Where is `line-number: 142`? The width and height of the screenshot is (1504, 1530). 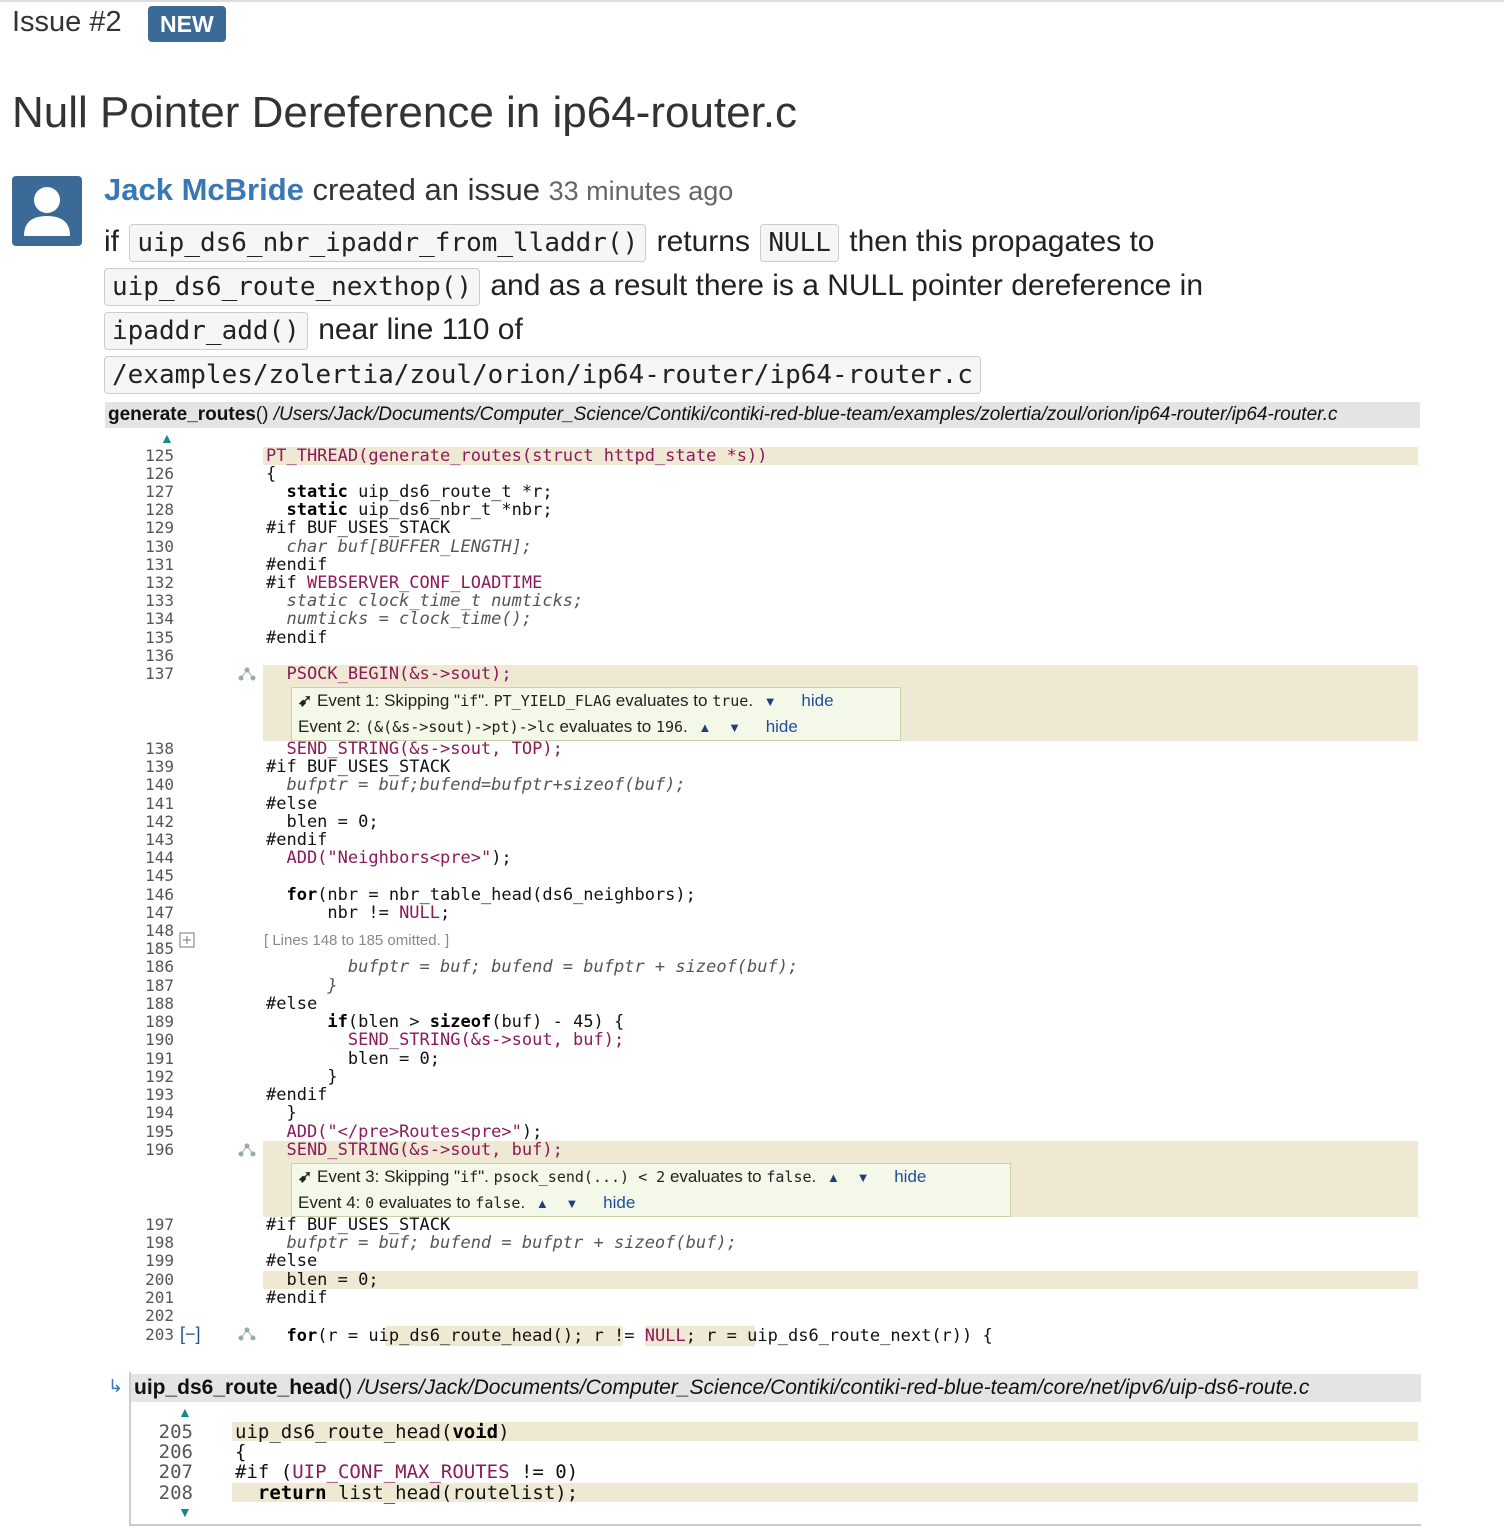 line-number: 142 is located at coordinates (159, 821).